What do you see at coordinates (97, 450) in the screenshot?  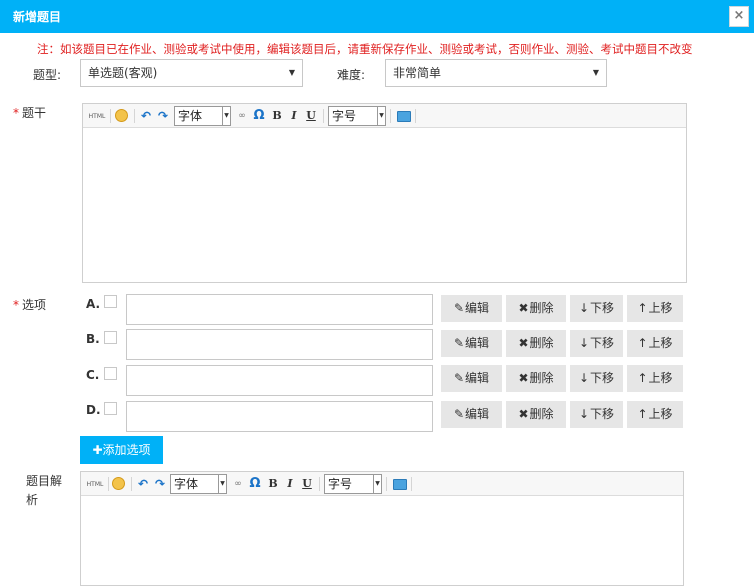 I see `plus-icon: ✚` at bounding box center [97, 450].